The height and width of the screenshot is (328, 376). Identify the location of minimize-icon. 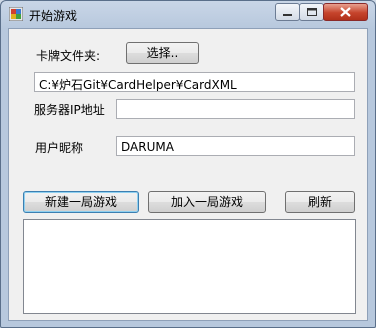
(287, 15).